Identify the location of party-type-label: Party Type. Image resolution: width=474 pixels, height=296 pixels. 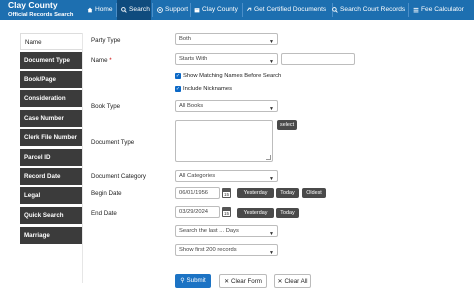
(106, 40).